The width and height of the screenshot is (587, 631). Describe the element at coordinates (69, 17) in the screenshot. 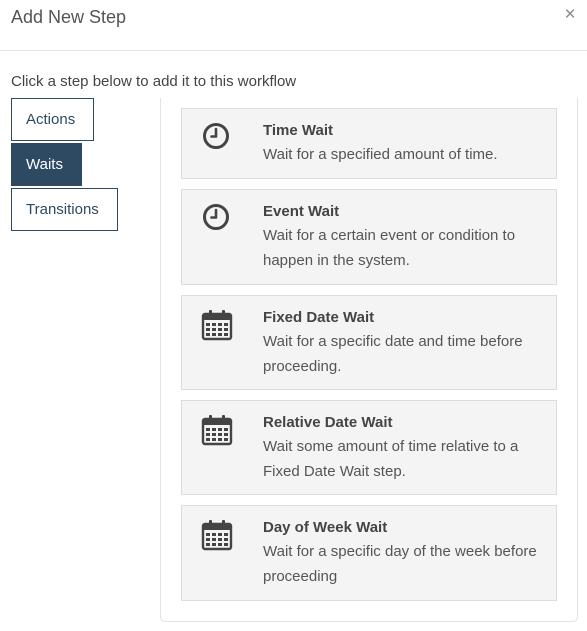

I see `dialog-title: Add New Step` at that location.